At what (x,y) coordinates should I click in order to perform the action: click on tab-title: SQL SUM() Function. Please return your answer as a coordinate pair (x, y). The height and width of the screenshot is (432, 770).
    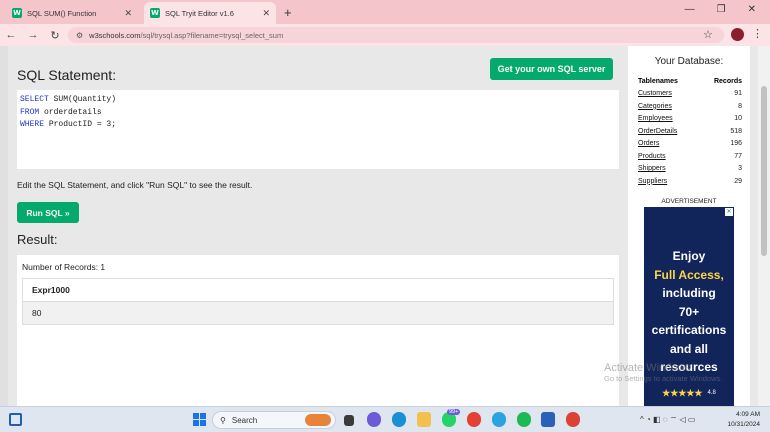
    Looking at the image, I should click on (62, 13).